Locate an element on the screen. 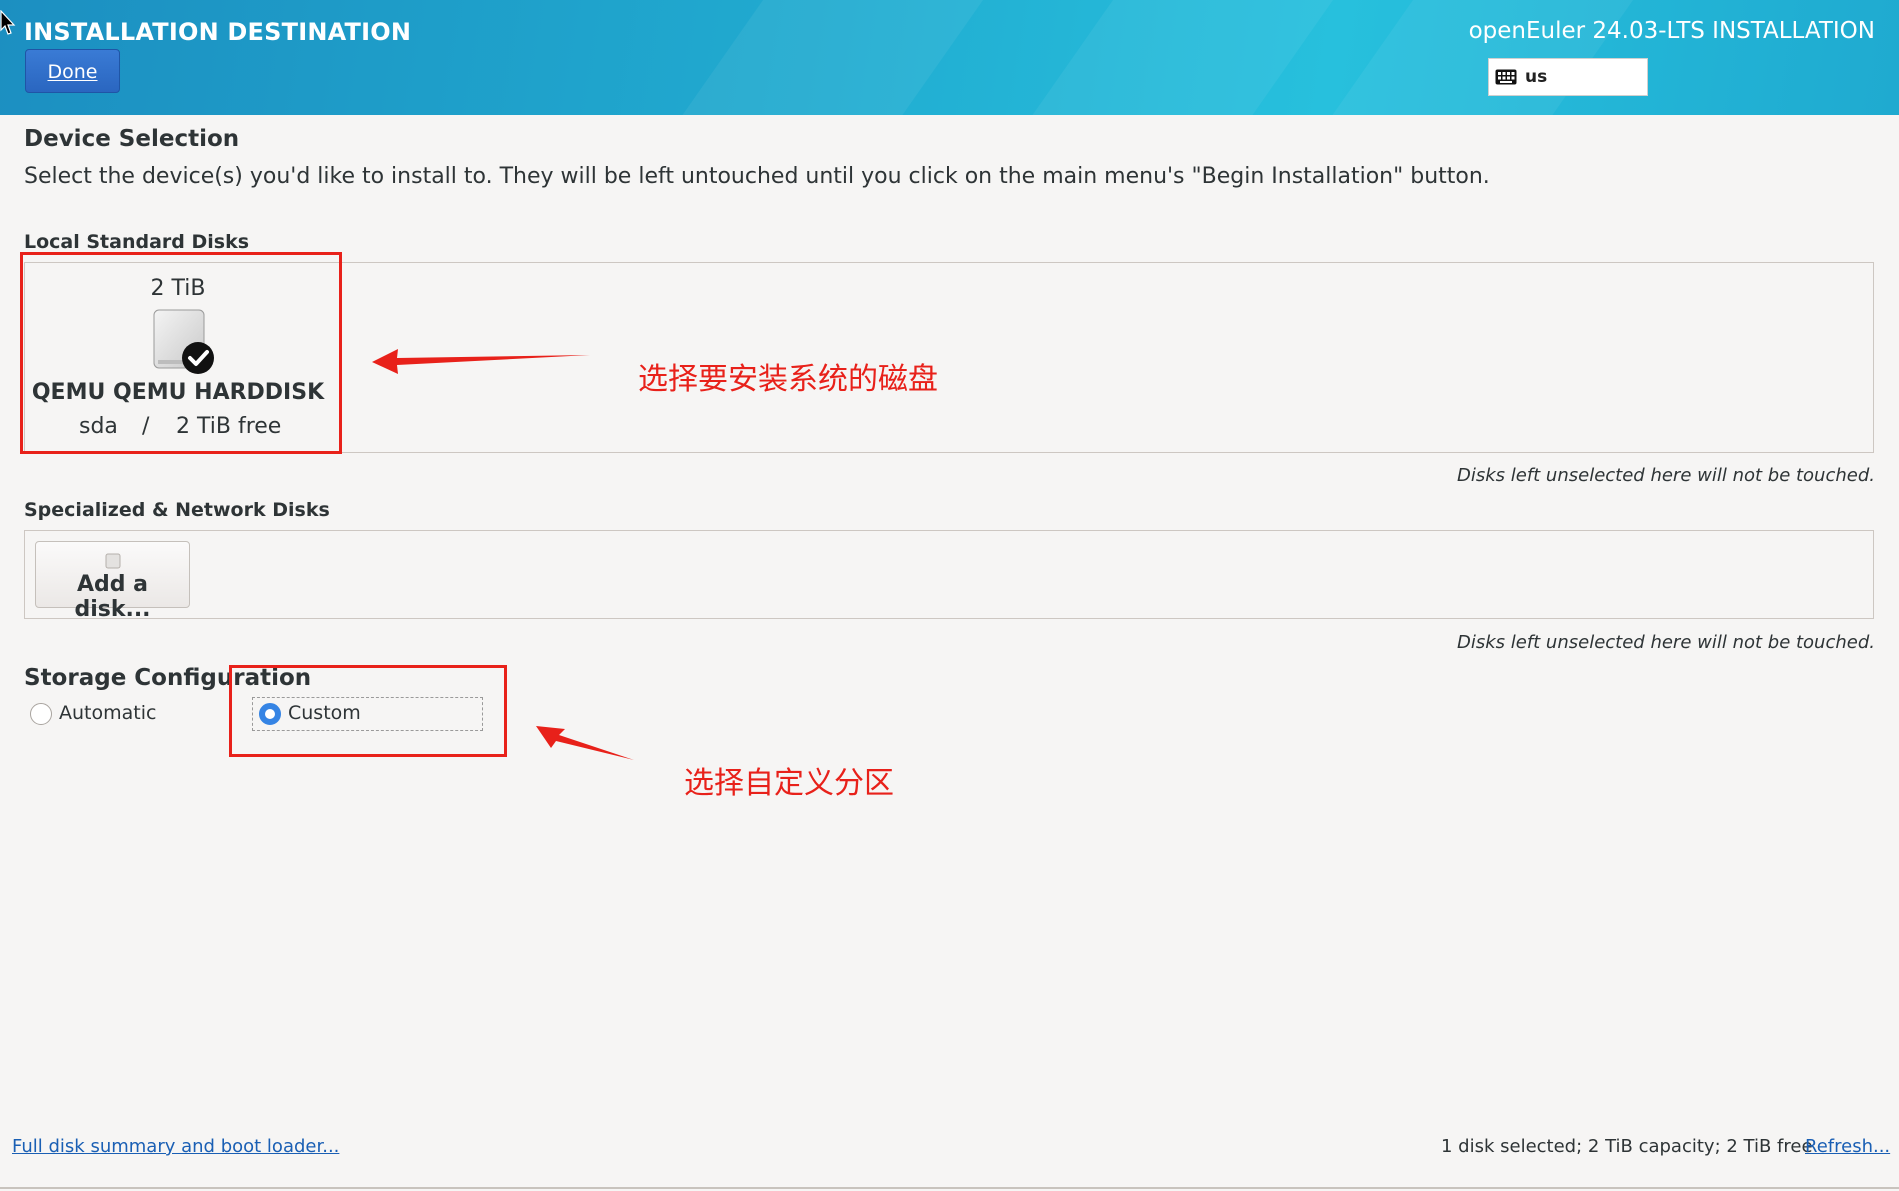  radio-automatic is located at coordinates (41, 714).